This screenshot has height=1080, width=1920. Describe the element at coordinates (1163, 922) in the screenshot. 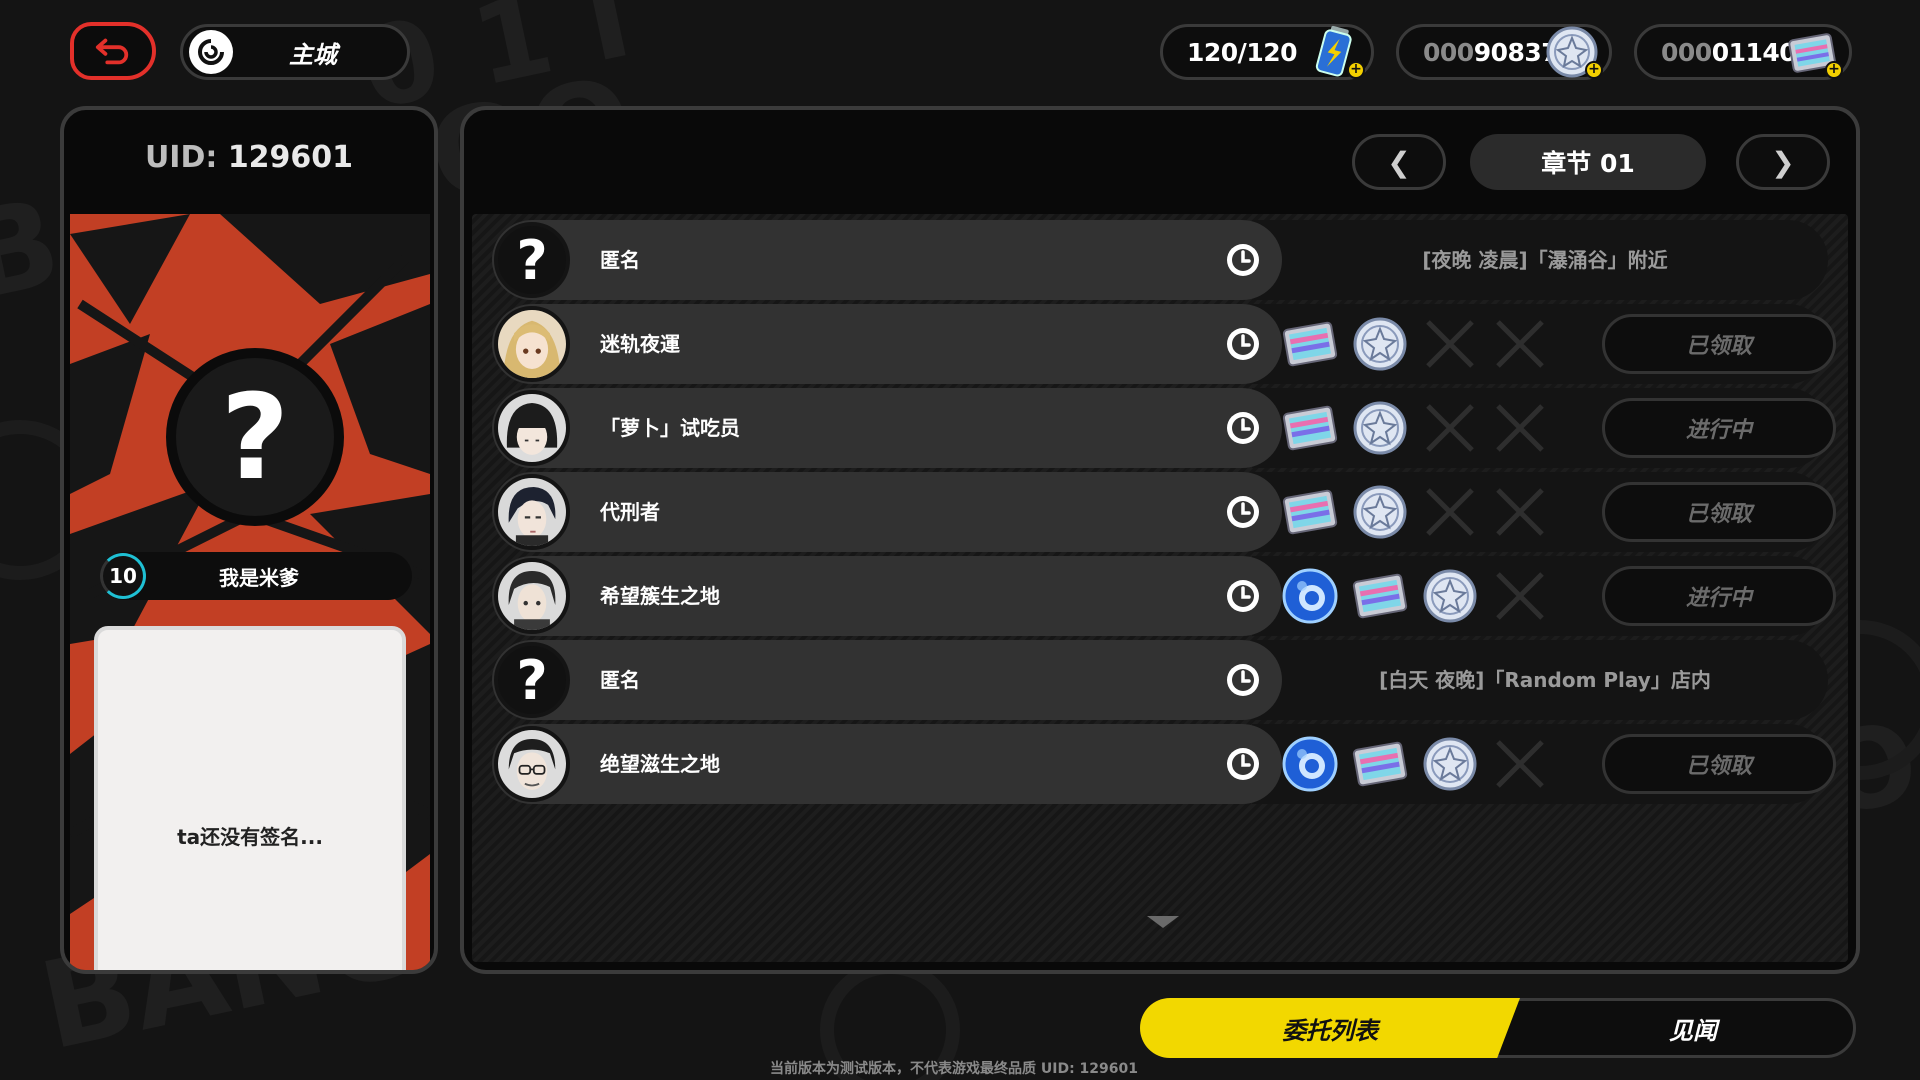

I see `scroll-down-caret-icon` at that location.